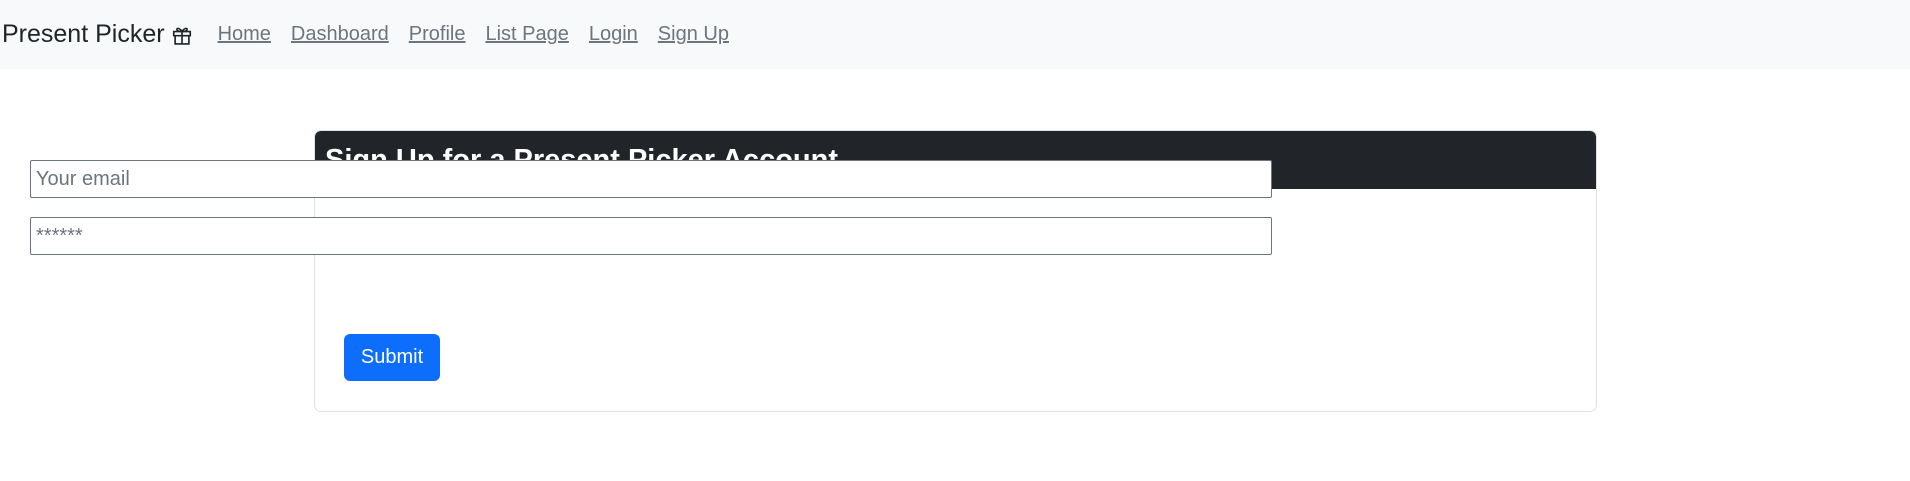  I want to click on password-input, so click(651, 236).